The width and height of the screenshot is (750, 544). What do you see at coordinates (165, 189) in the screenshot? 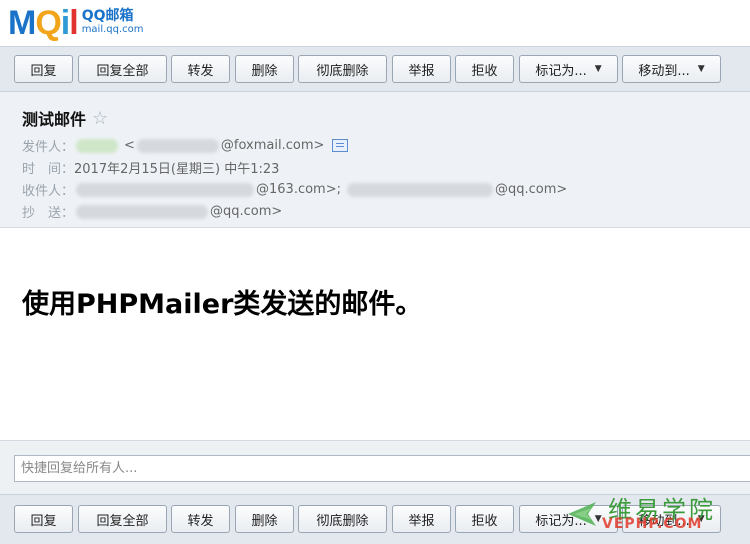
I see `recipient1-redacted` at bounding box center [165, 189].